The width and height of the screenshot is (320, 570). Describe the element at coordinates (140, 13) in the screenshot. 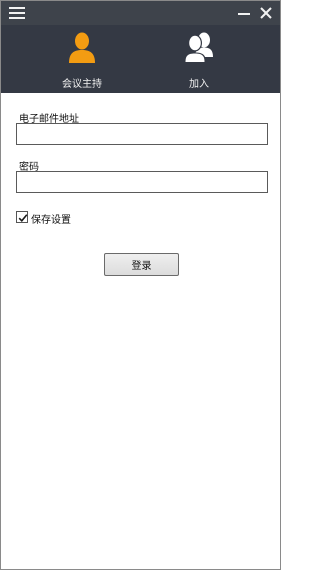

I see `title-bar` at that location.